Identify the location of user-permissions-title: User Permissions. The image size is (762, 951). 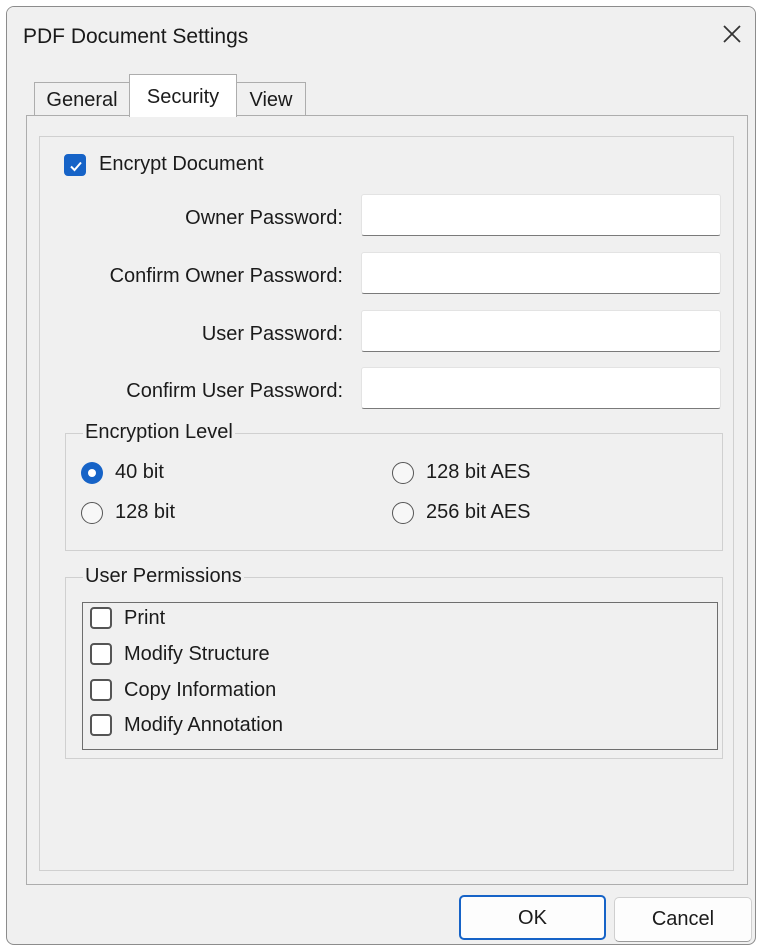
(163, 576).